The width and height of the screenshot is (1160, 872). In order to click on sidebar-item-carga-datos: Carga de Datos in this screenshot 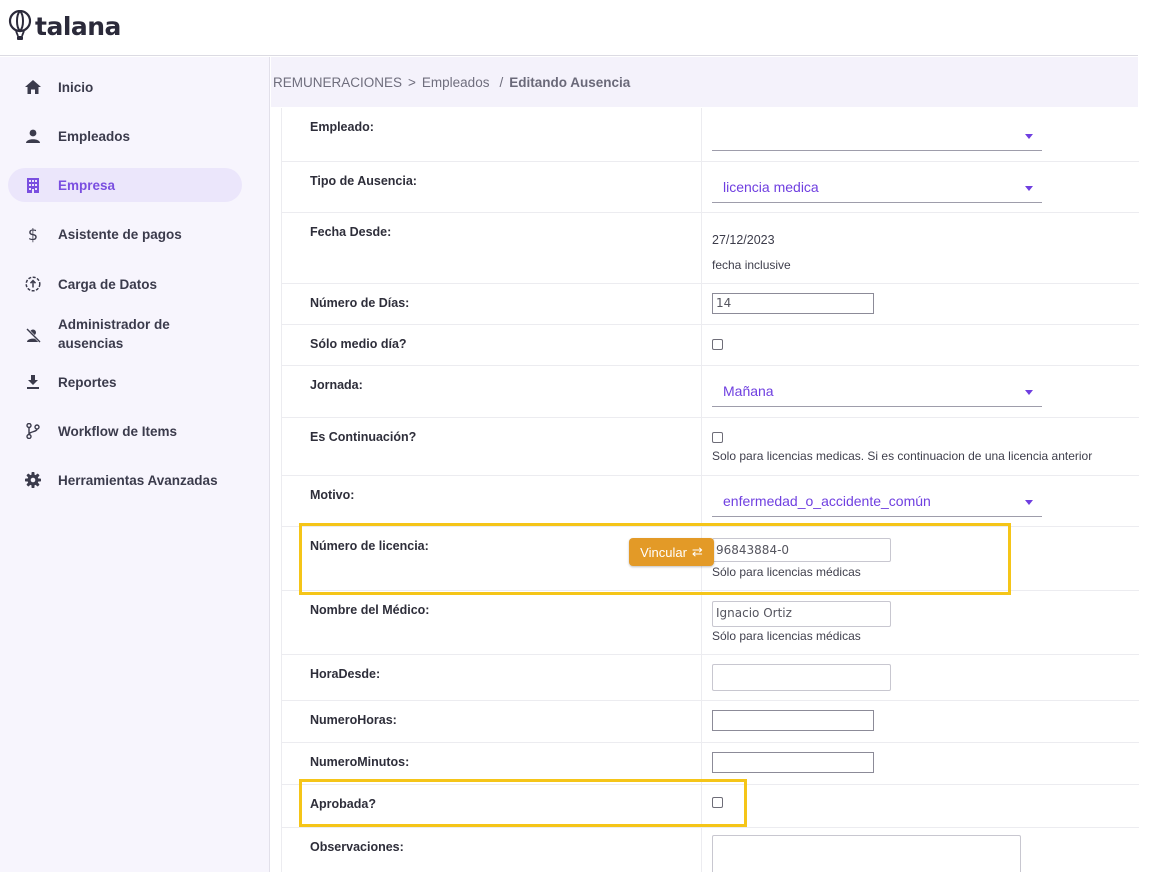, I will do `click(125, 284)`.